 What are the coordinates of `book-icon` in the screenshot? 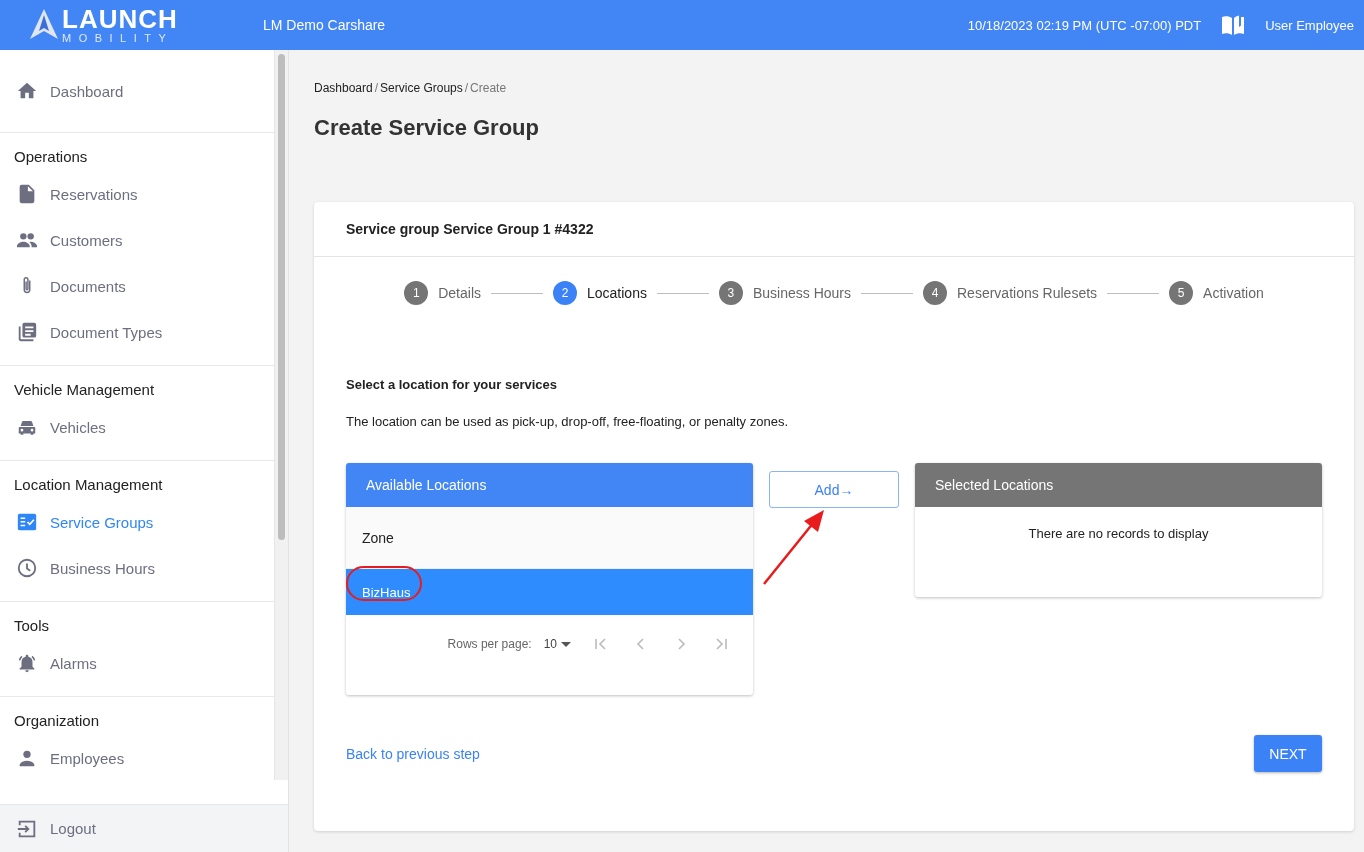 It's located at (1233, 25).